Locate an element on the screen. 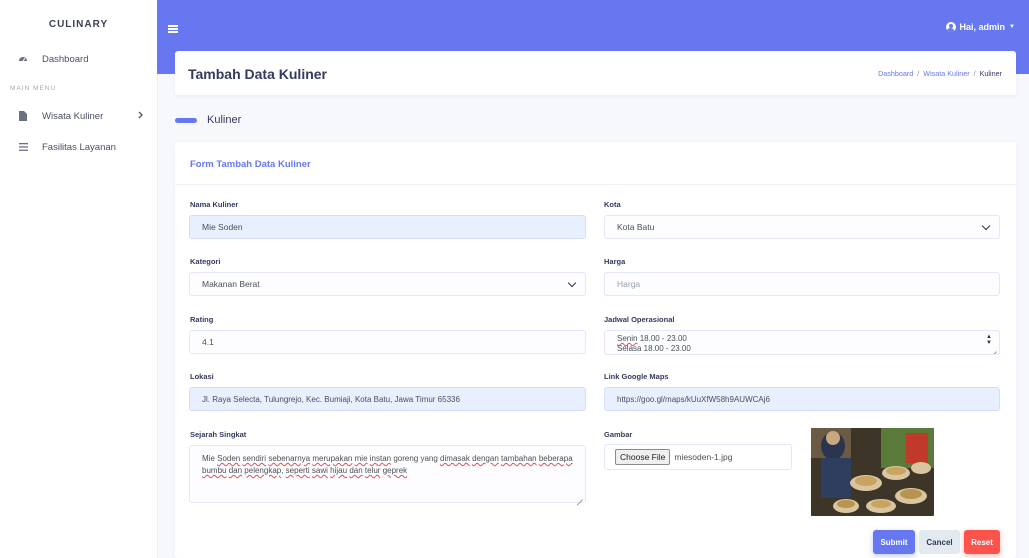  cancel-button: Cancel is located at coordinates (939, 542).